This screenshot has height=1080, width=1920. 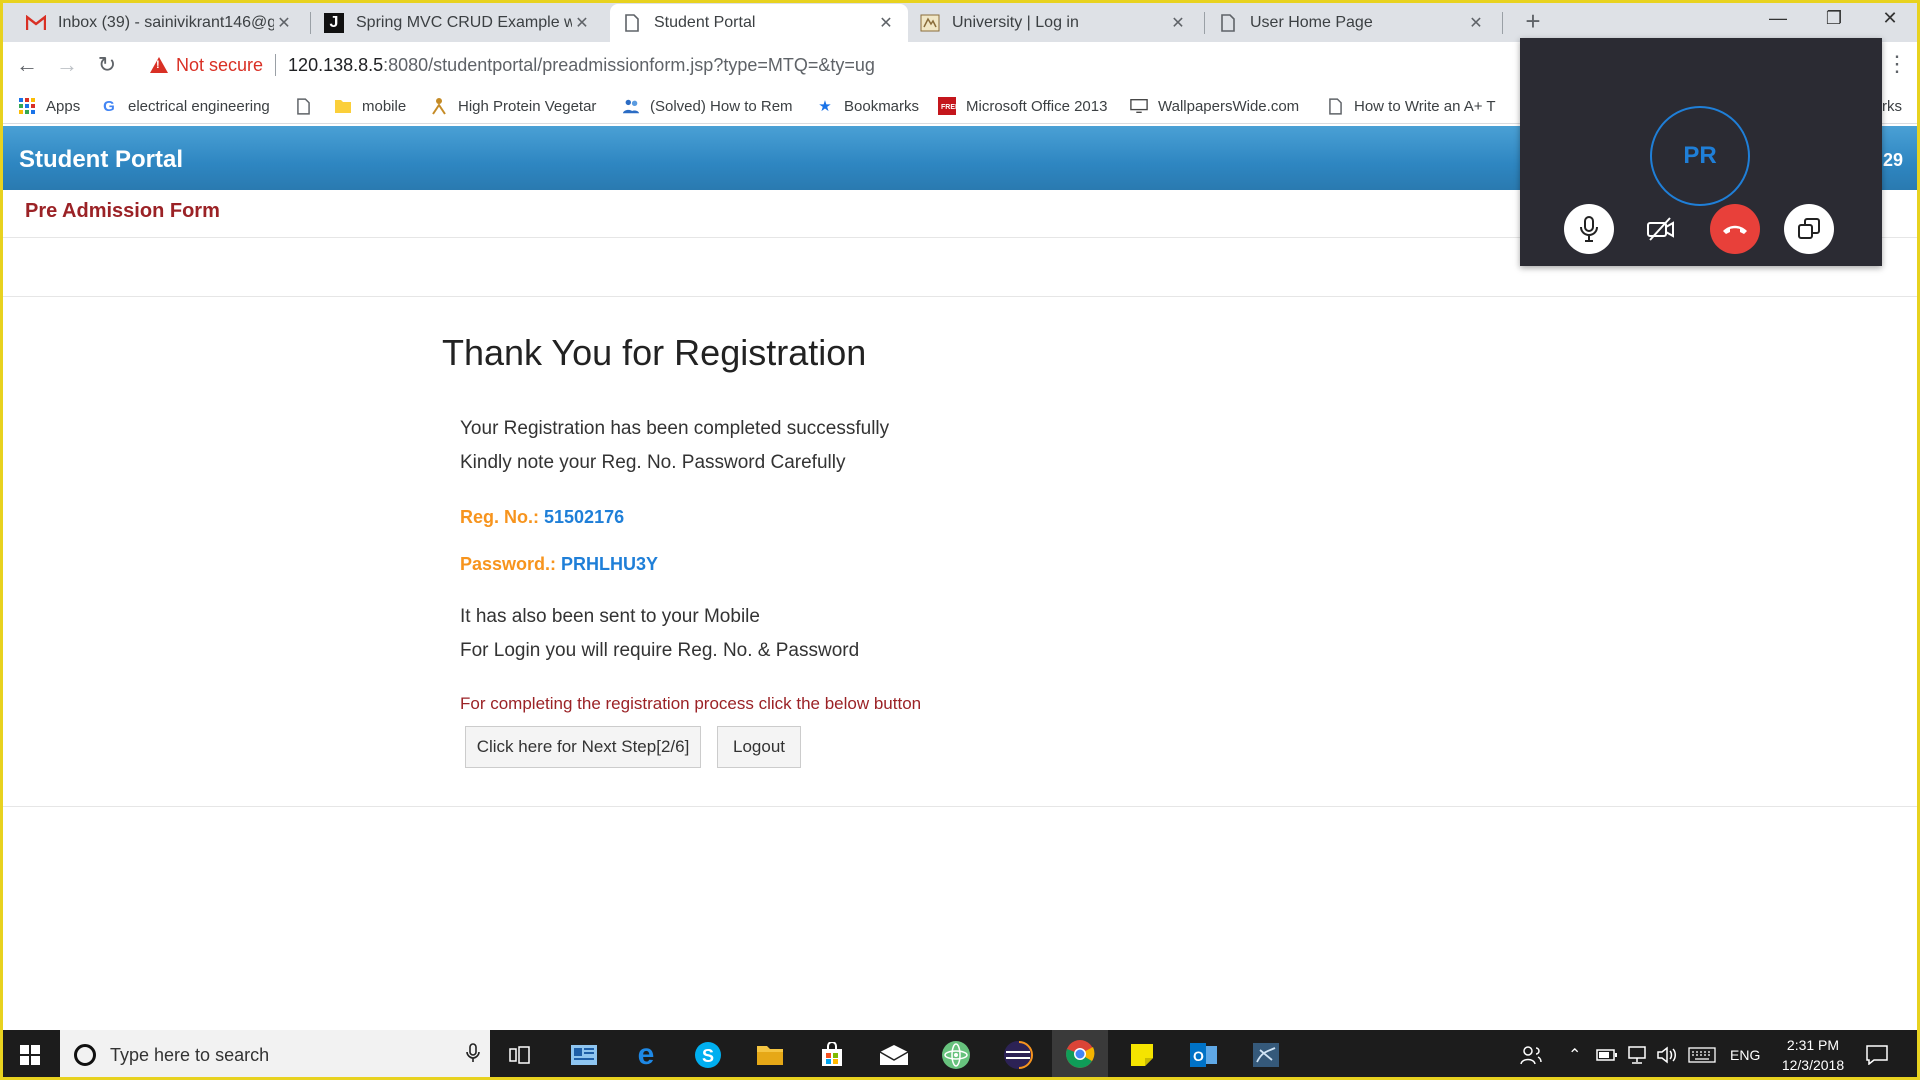 I want to click on users-icon, so click(x=631, y=106).